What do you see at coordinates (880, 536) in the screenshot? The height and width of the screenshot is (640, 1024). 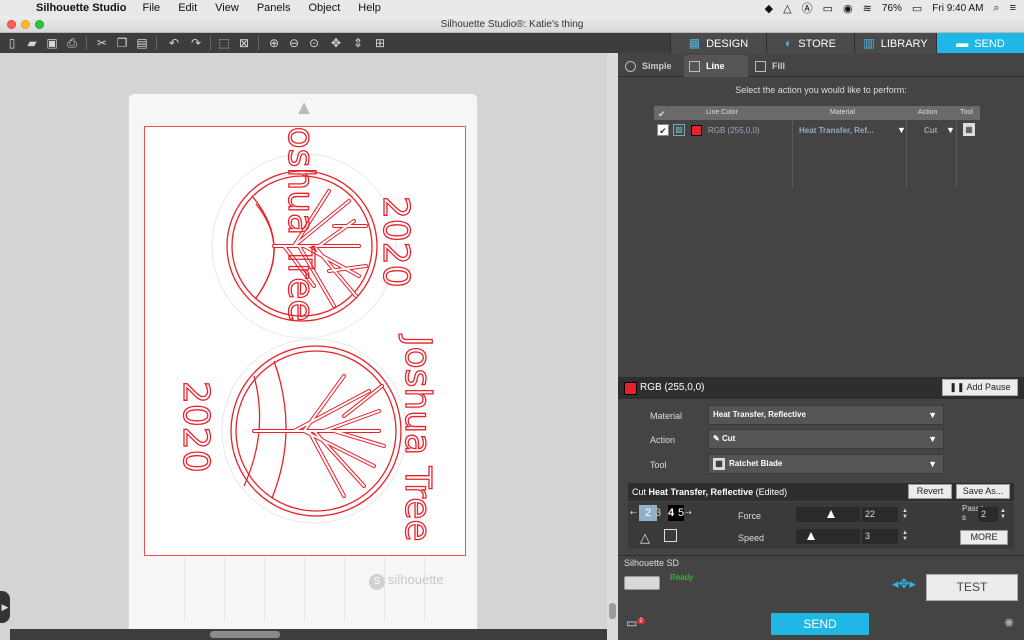 I see `speed-value: 3` at bounding box center [880, 536].